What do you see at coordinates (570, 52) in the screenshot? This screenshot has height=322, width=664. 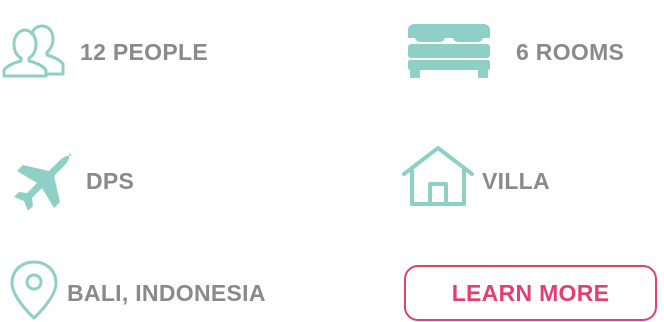 I see `rooms-label: 6 ROOMS` at bounding box center [570, 52].